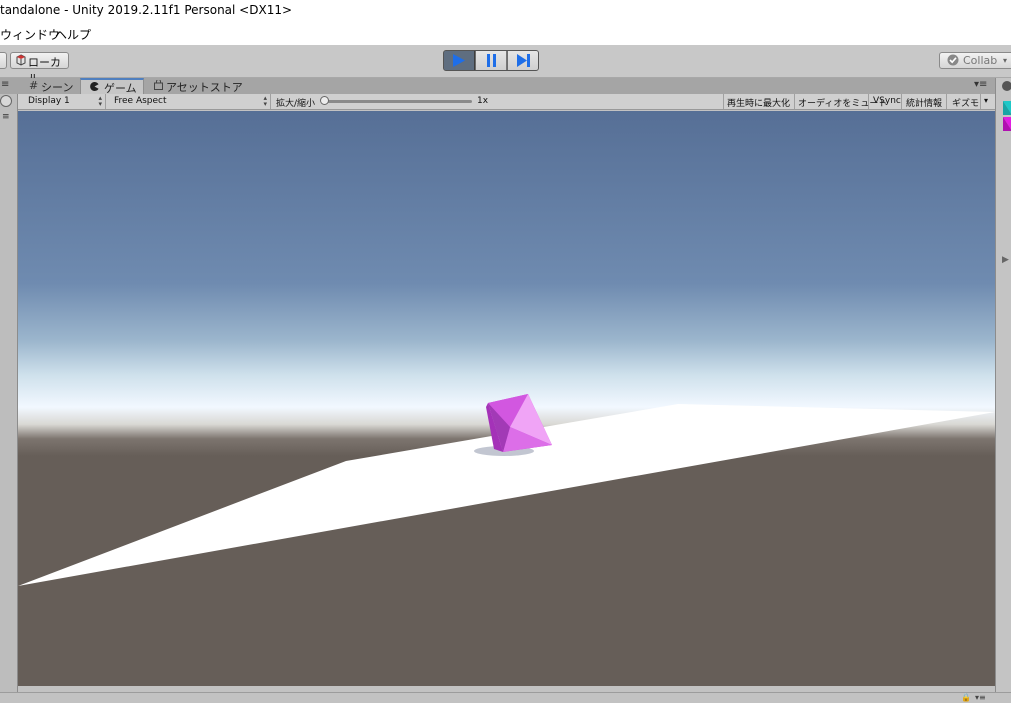 The height and width of the screenshot is (703, 1011). I want to click on scale-slider-thumb, so click(324, 100).